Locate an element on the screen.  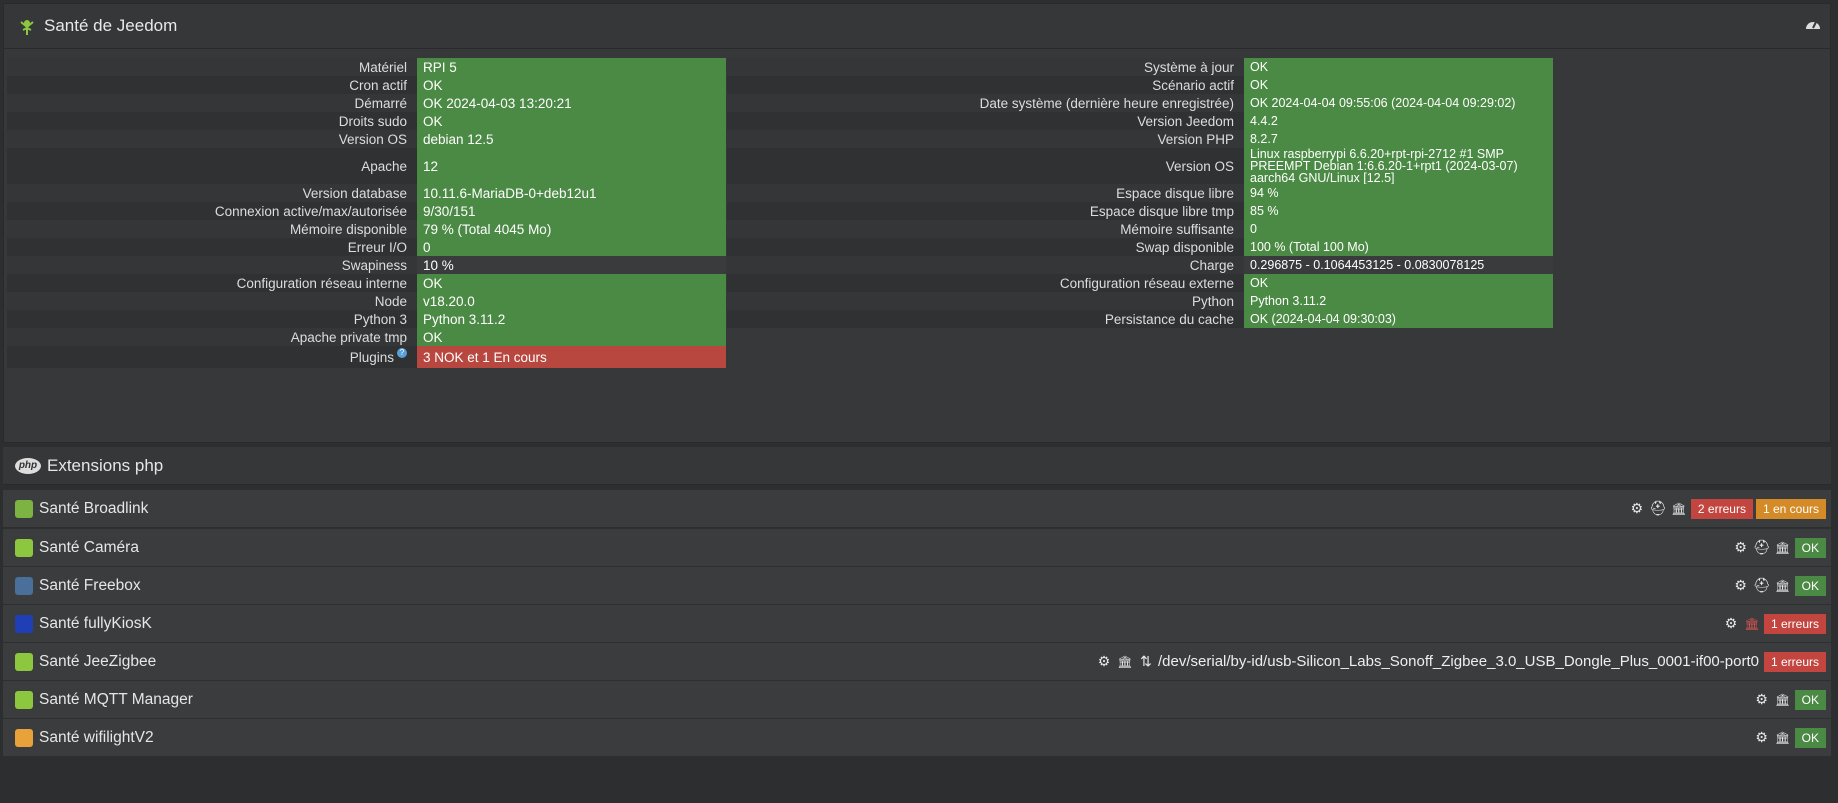
health-row: Matériel RPI 5 is located at coordinates (366, 67).